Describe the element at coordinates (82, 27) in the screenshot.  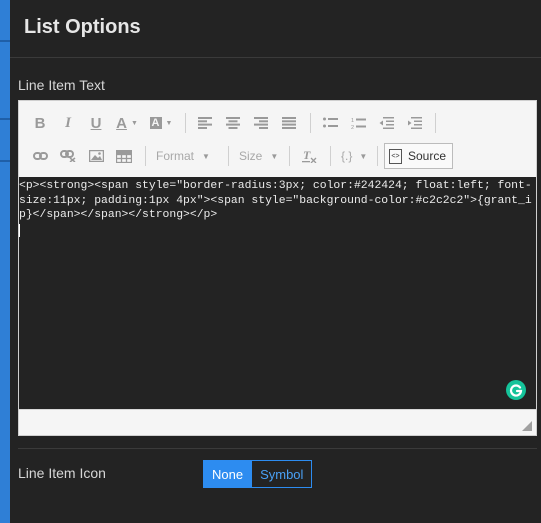
I see `panel-title: List Options` at that location.